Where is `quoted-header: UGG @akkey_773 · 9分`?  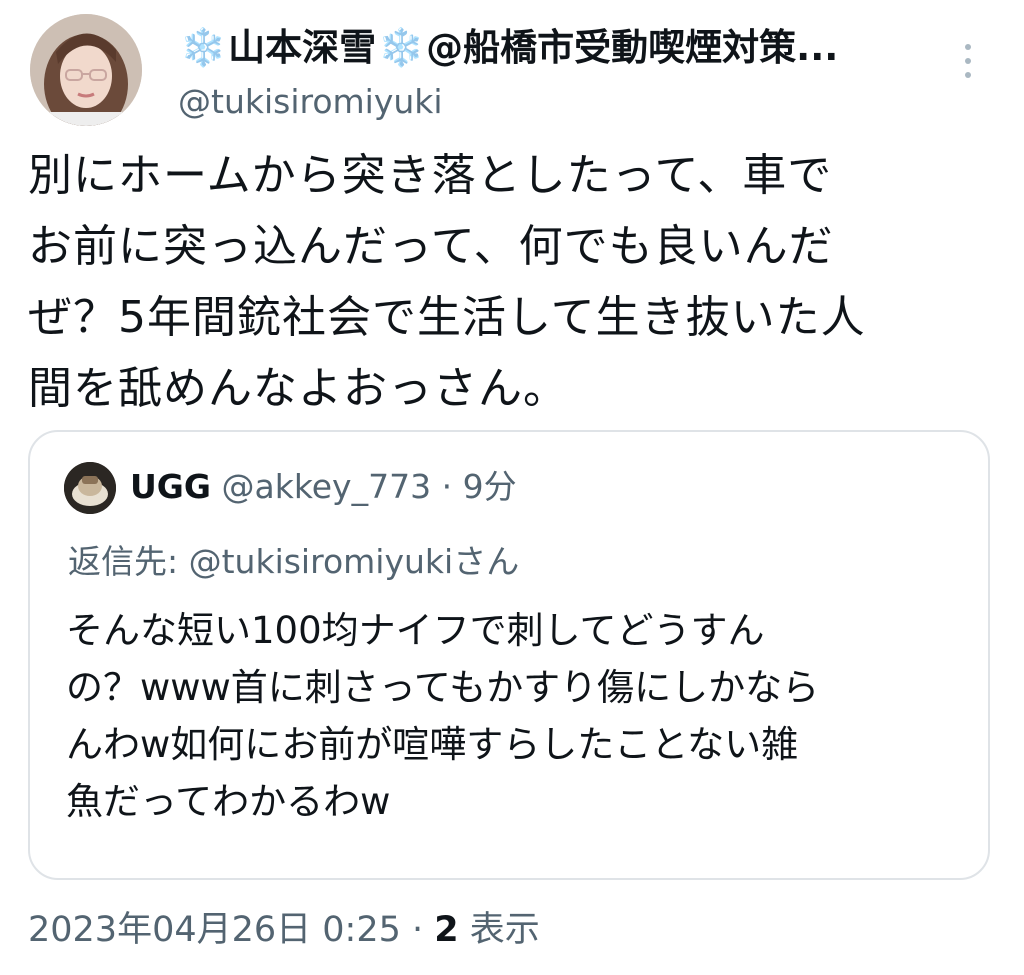
quoted-header: UGG @akkey_773 · 9分 is located at coordinates (323, 487).